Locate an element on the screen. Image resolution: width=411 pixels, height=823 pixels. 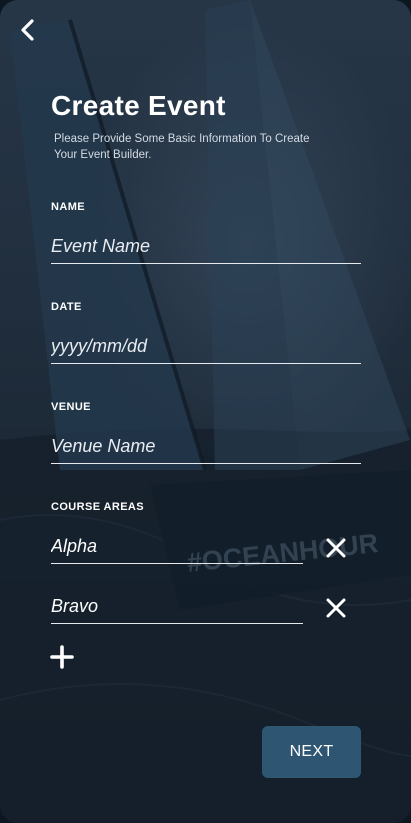
course-area-input-bravo is located at coordinates (177, 606).